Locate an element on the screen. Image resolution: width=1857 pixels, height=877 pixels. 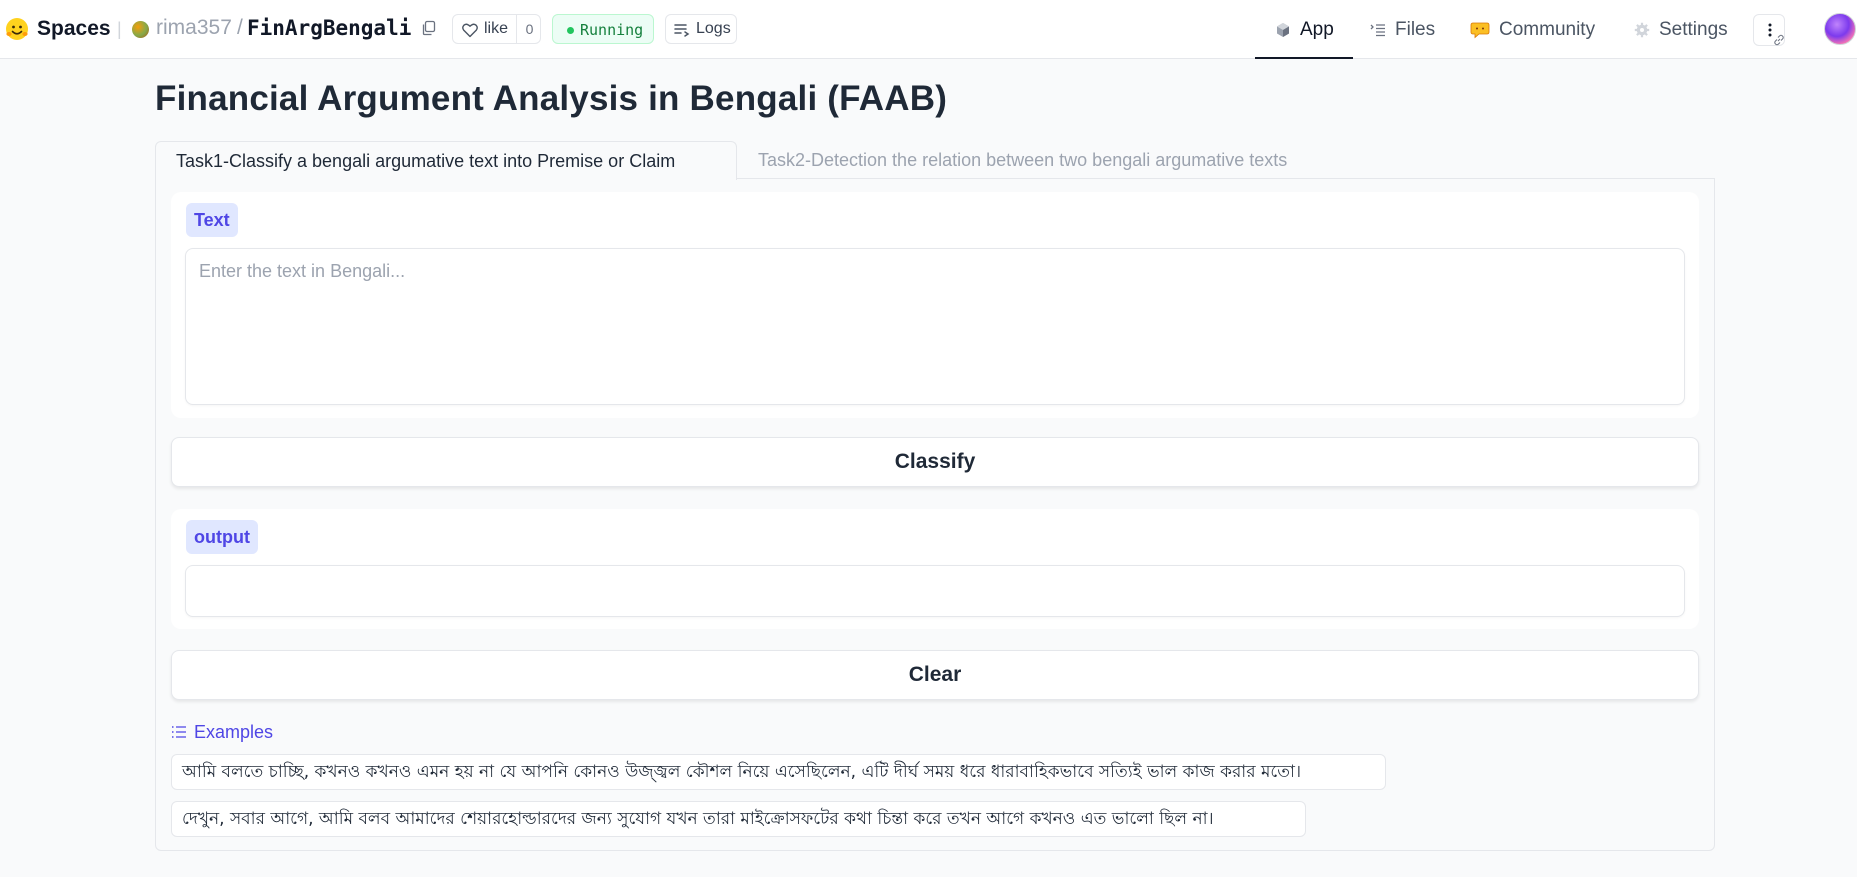
link-icon is located at coordinates (1779, 40).